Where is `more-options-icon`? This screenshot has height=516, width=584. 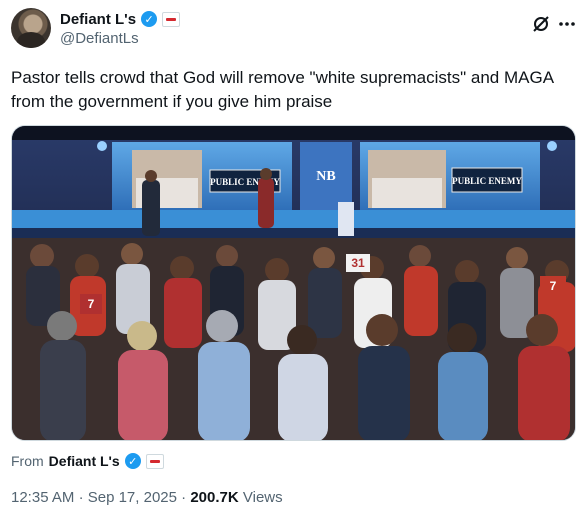 more-options-icon is located at coordinates (567, 24).